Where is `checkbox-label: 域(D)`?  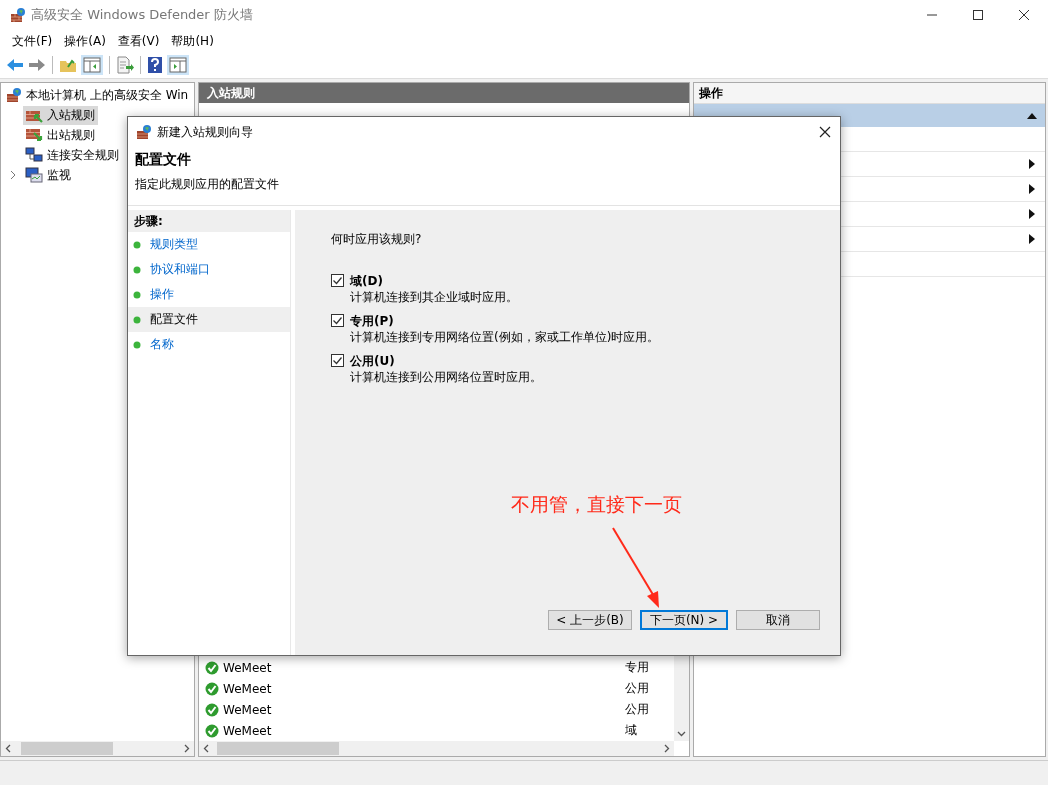
checkbox-label: 域(D) is located at coordinates (434, 281).